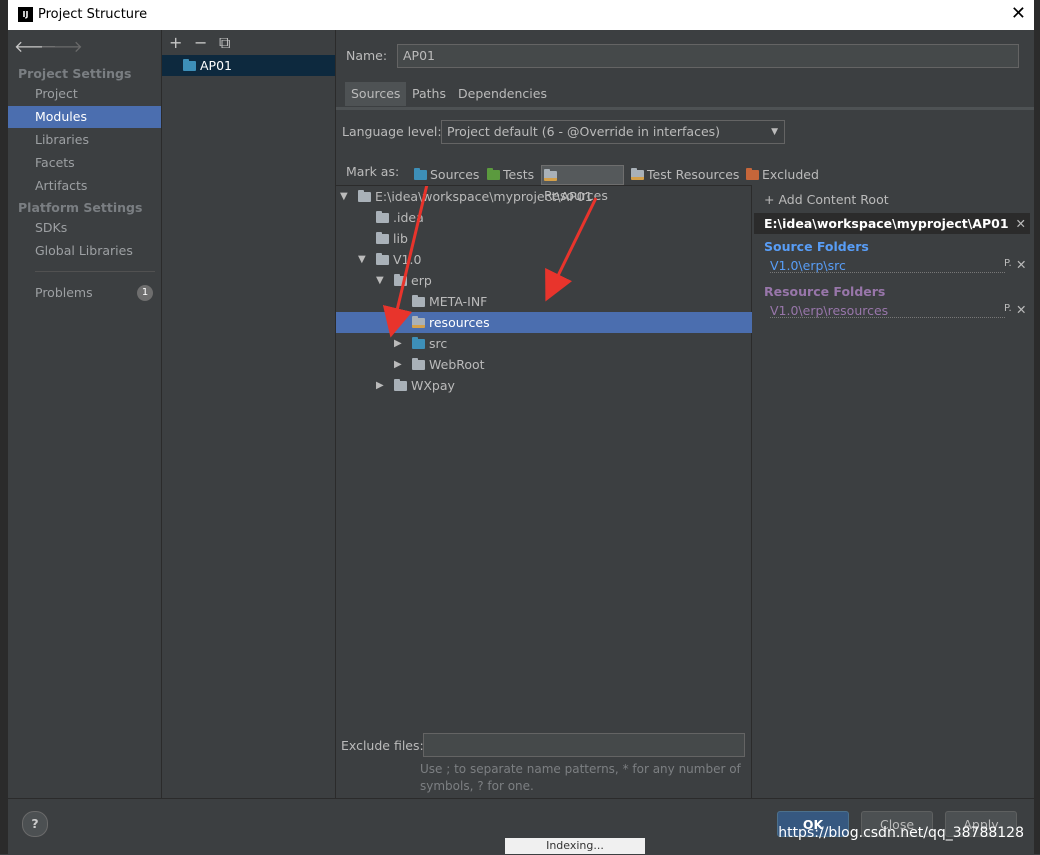  I want to click on add-content-root-button: + Add Content Root, so click(826, 199).